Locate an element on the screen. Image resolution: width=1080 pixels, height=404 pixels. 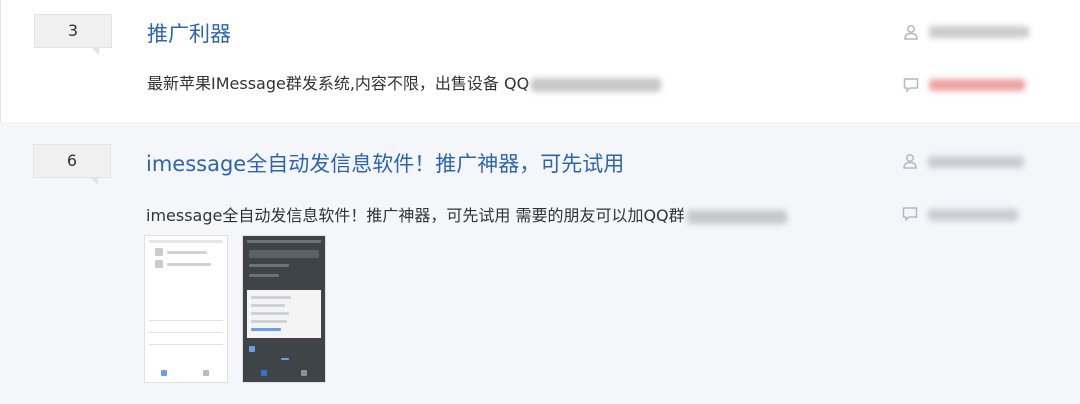
thread-title-link: imessage全自动发信息软件！推广神器，可先试用 is located at coordinates (385, 163).